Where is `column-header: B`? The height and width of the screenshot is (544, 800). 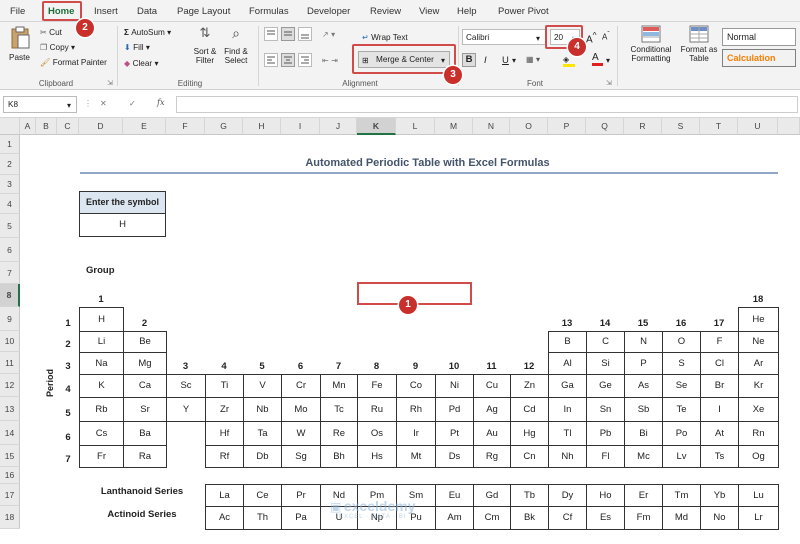 column-header: B is located at coordinates (46, 126).